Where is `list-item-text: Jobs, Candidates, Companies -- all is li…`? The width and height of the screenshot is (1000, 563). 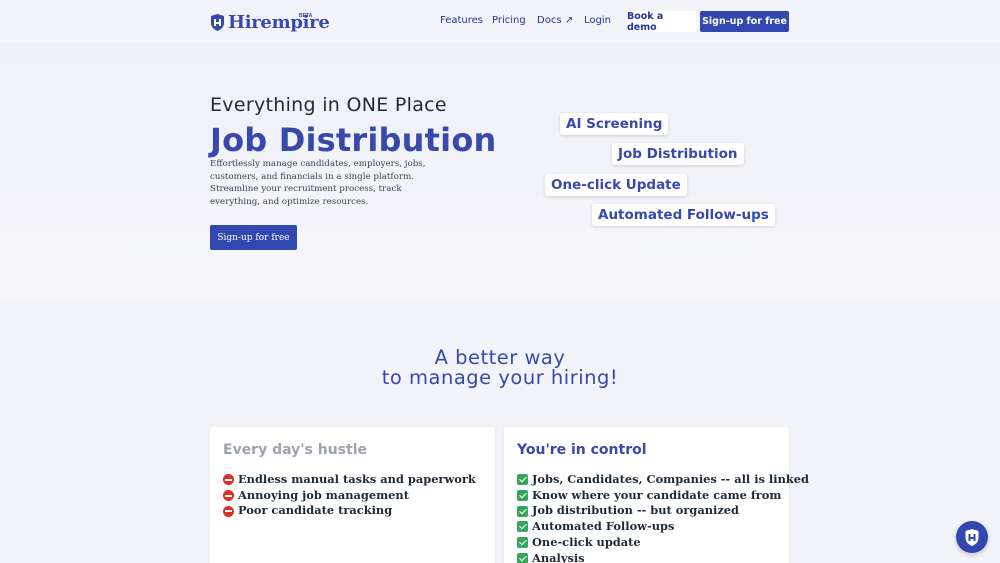
list-item-text: Jobs, Candidates, Companies -- all is li… is located at coordinates (670, 479).